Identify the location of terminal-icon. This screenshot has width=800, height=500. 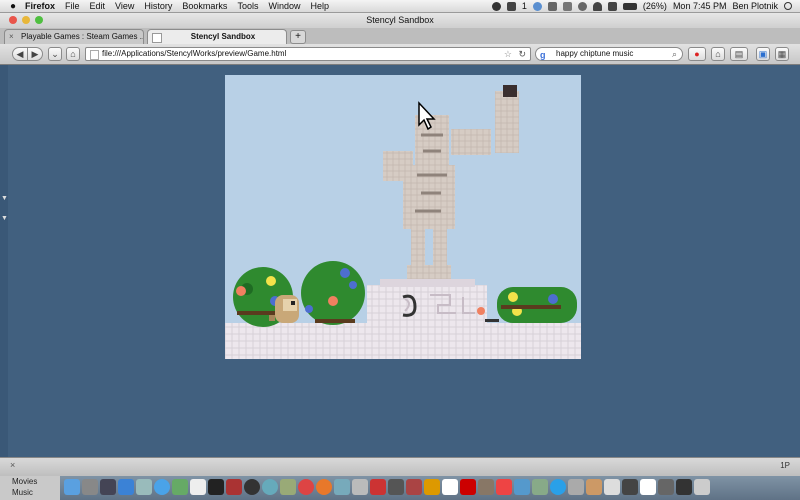
(216, 487).